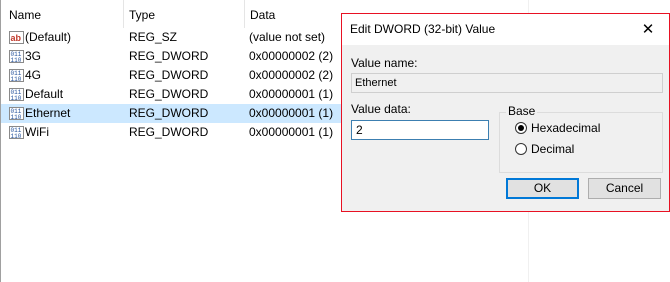 The height and width of the screenshot is (282, 670). I want to click on row-name: (Default), so click(48, 37).